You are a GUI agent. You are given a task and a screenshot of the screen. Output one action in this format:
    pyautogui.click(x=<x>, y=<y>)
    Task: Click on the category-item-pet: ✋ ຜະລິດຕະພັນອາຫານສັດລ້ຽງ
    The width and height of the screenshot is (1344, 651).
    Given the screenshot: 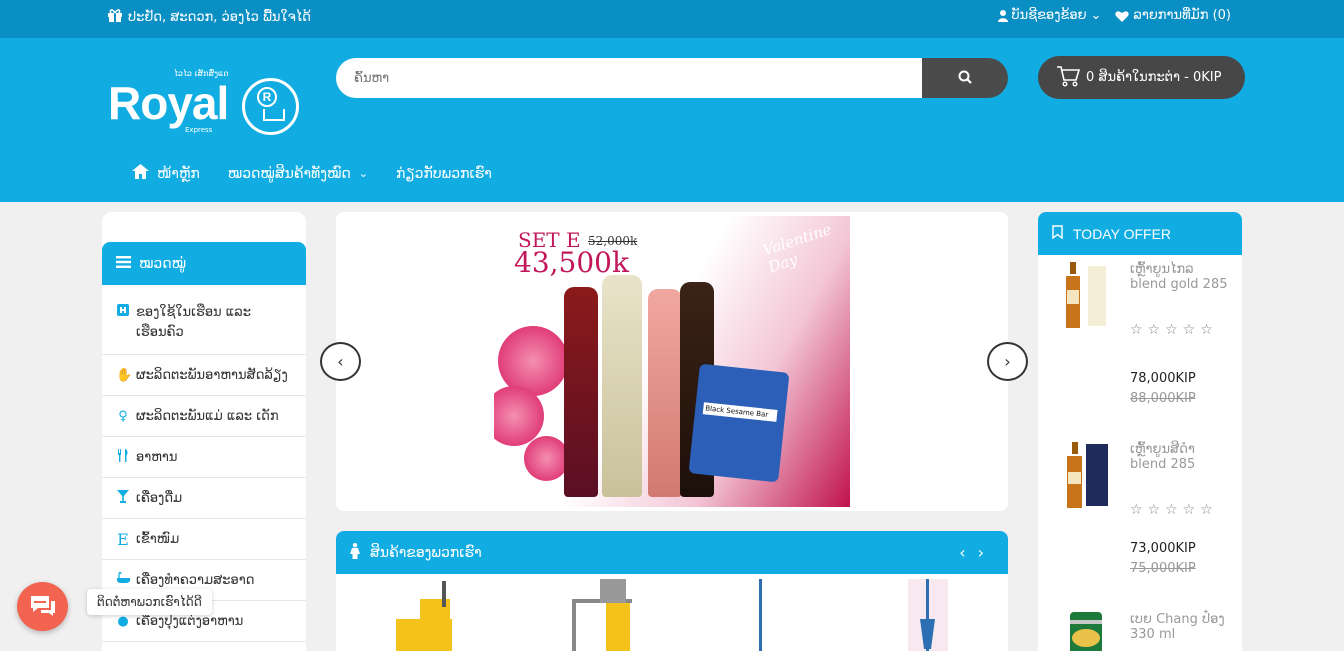 What is the action you would take?
    pyautogui.click(x=204, y=375)
    